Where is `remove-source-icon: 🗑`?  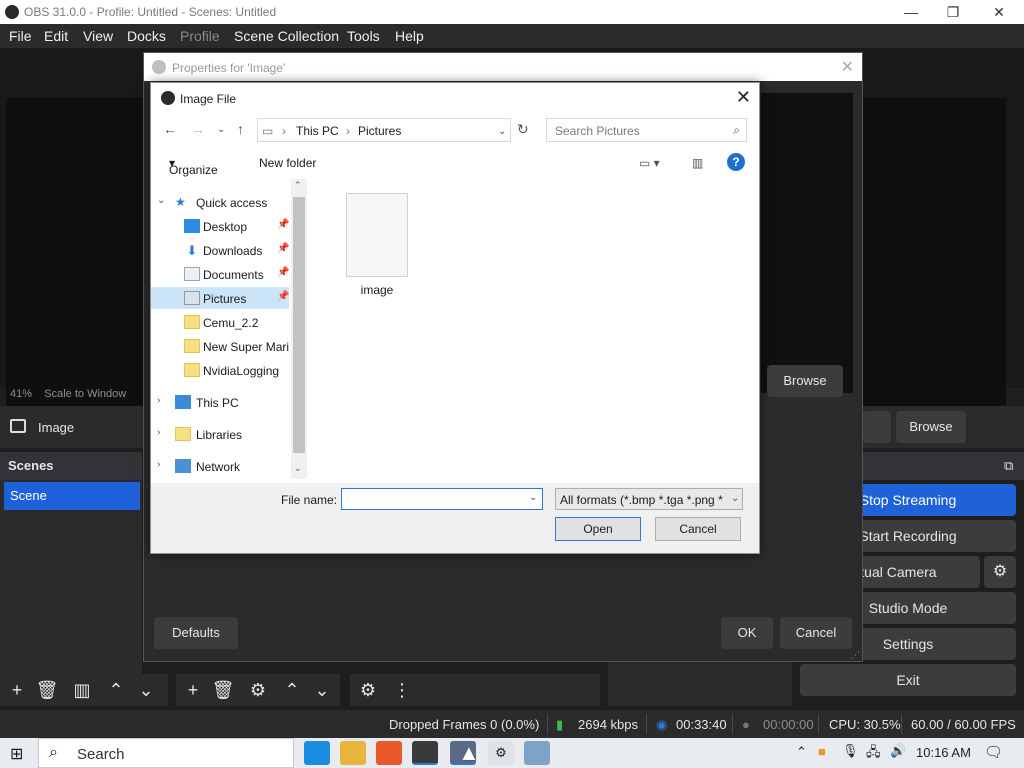 remove-source-icon: 🗑 is located at coordinates (223, 690).